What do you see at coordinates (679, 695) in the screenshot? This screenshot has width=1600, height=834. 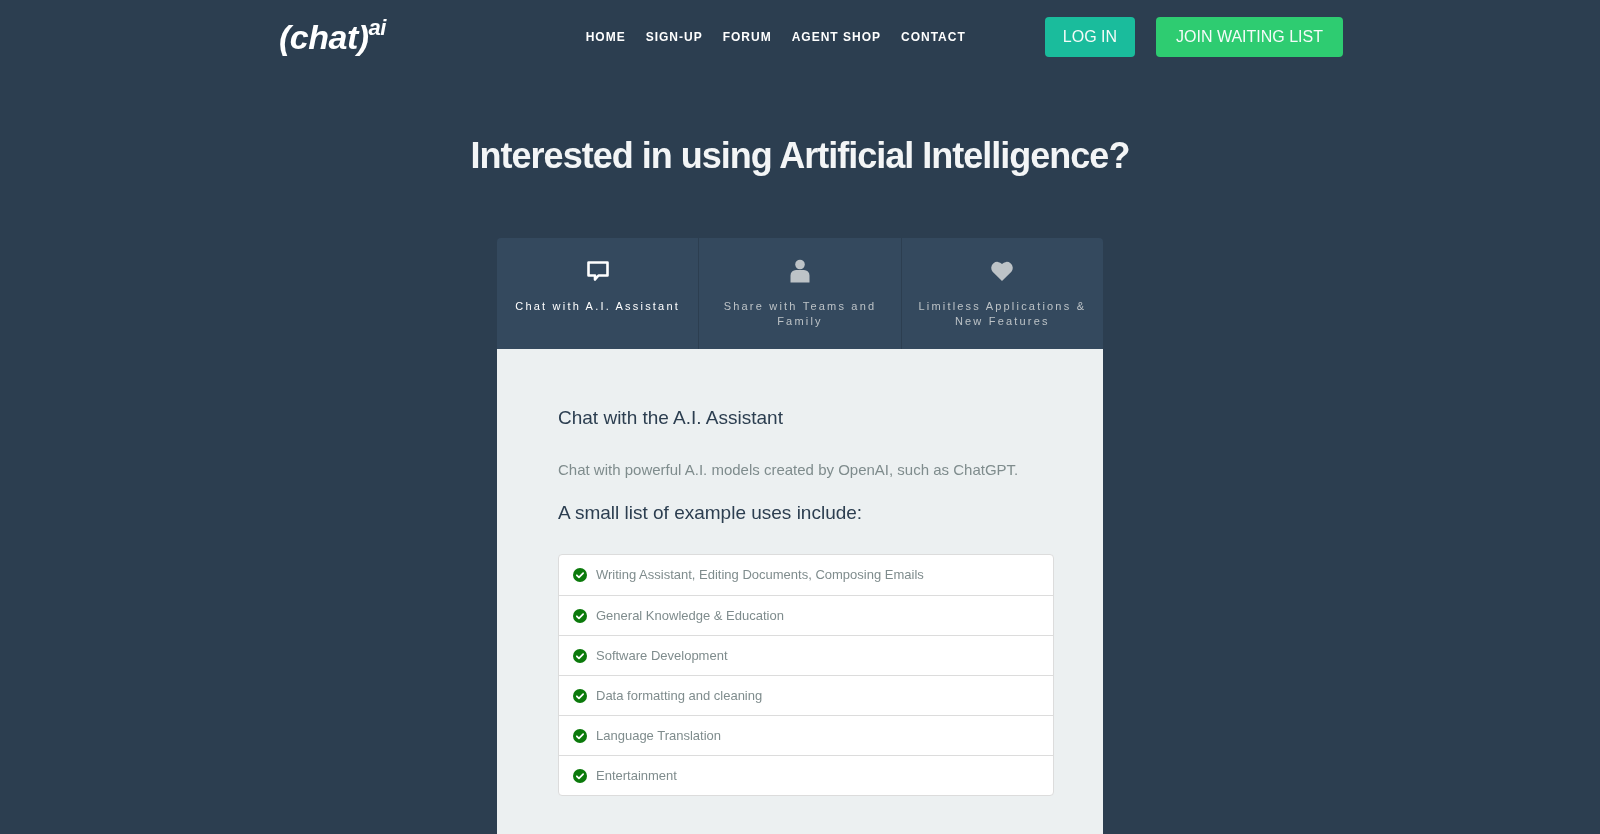 I see `list-item-text: Data formatting and cleaning` at bounding box center [679, 695].